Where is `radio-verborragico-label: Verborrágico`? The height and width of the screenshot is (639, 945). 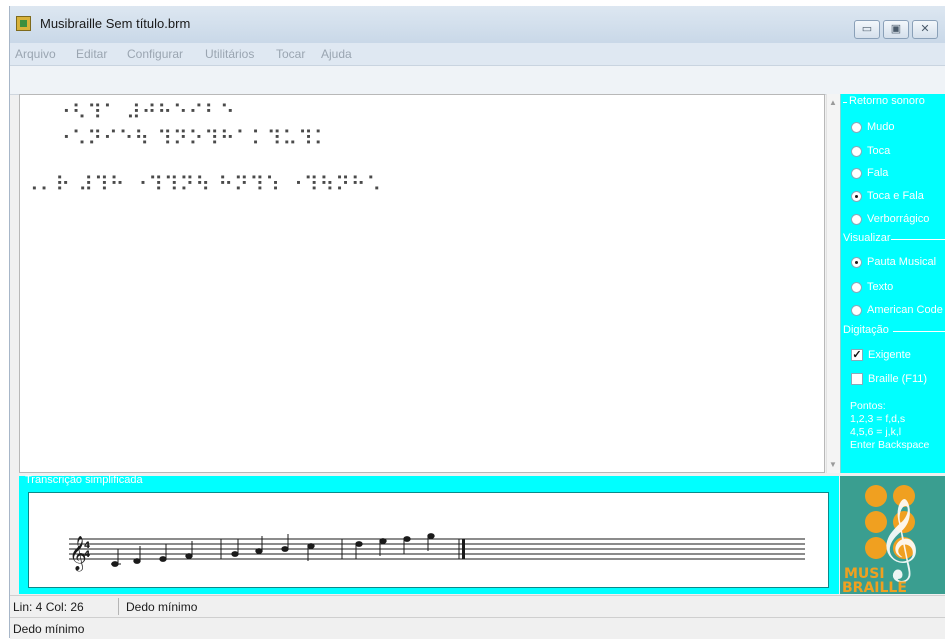
radio-verborragico-label: Verborrágico is located at coordinates (898, 219).